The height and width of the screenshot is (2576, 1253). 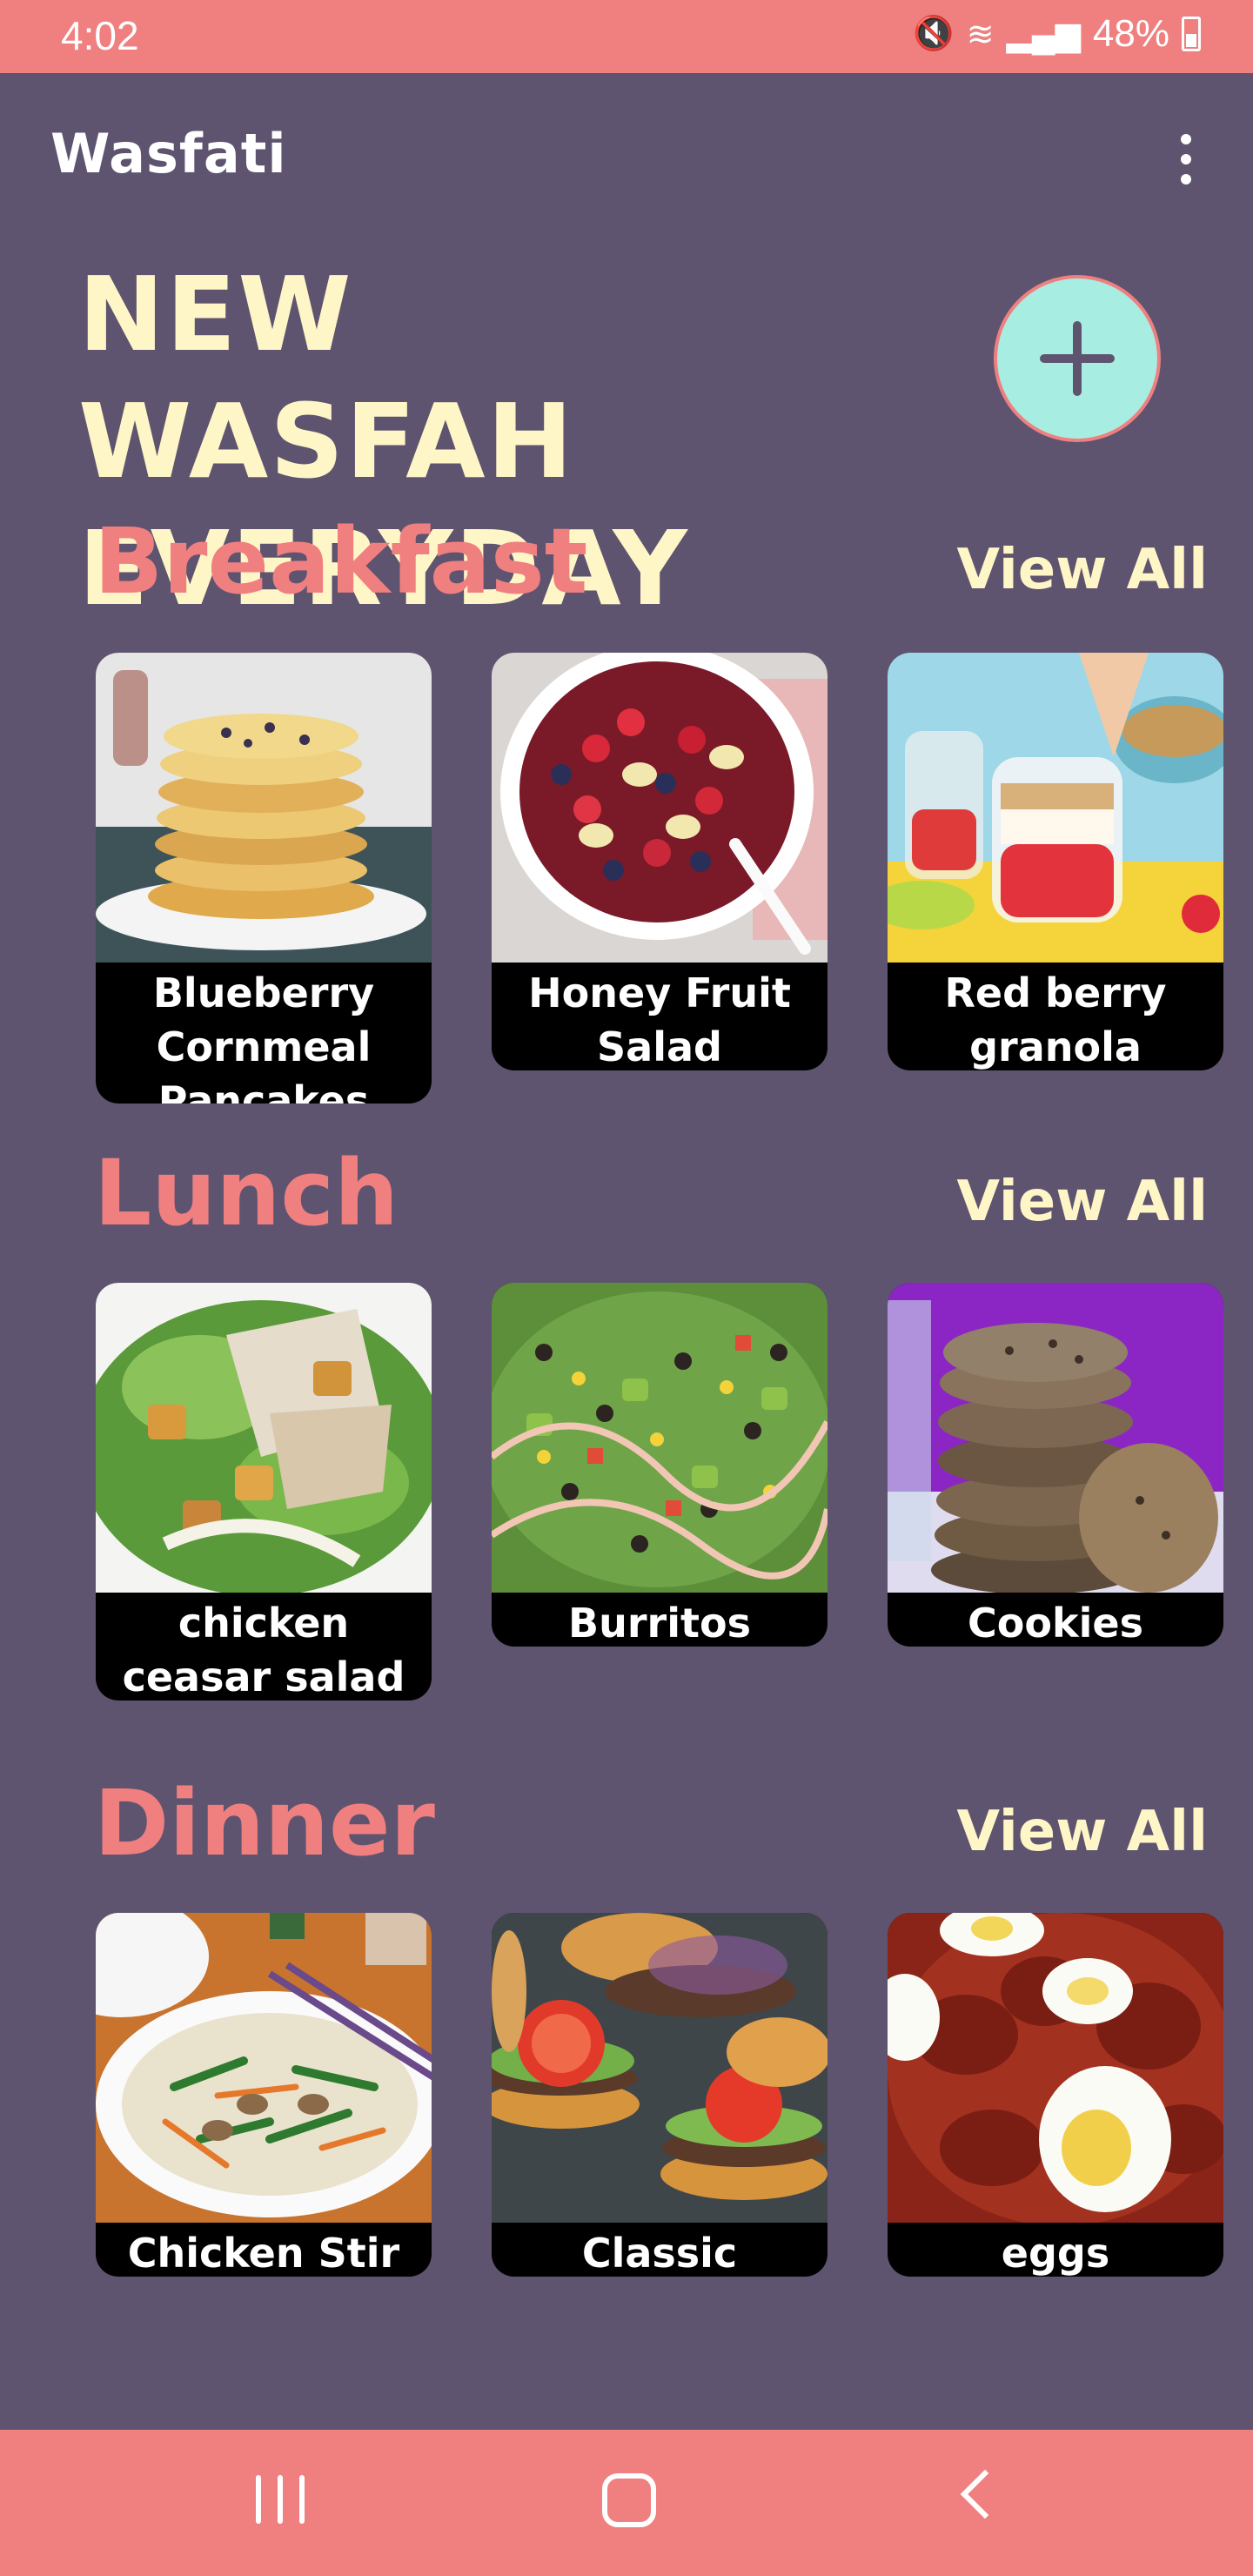 I want to click on granola-yogurt-image, so click(x=1055, y=808).